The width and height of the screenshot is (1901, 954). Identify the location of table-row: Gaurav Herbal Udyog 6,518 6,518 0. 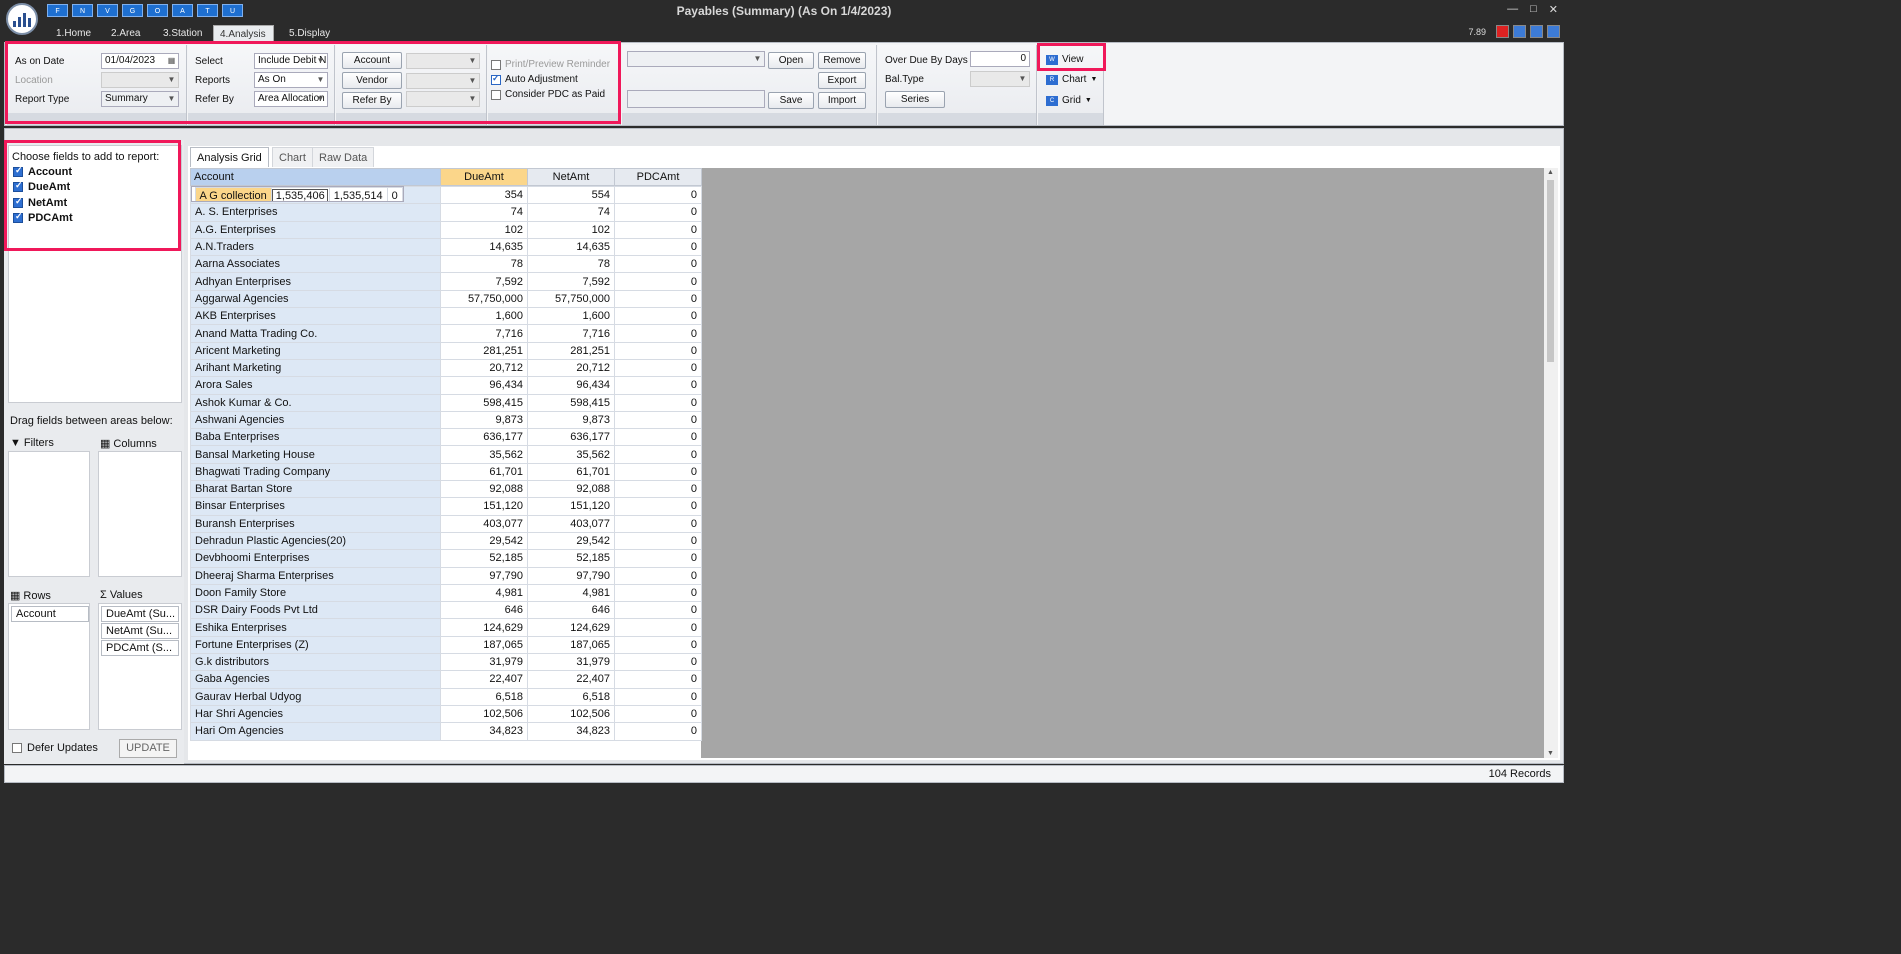
(446, 696).